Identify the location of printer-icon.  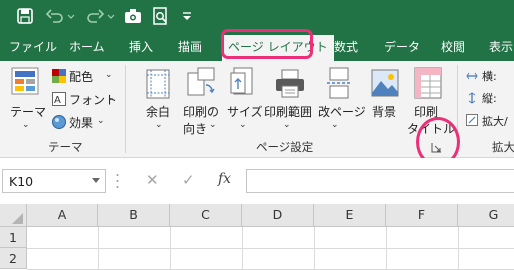
(290, 84).